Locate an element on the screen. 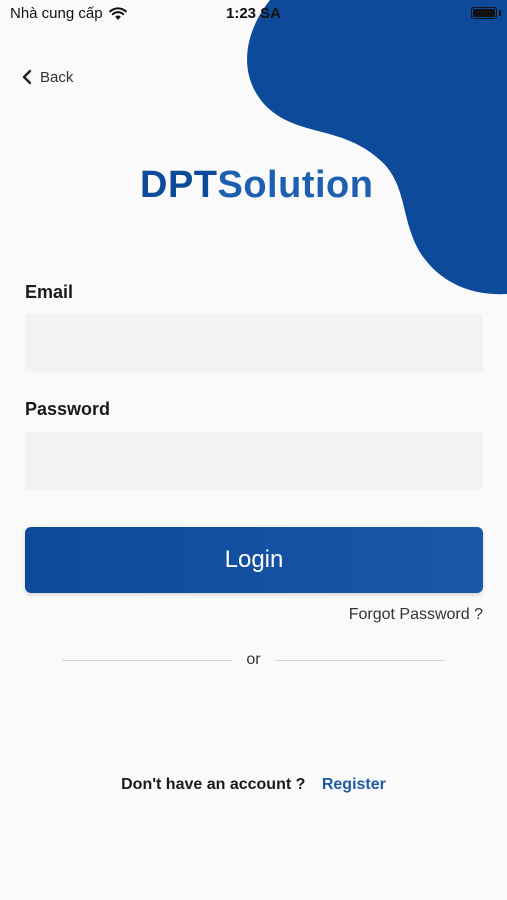 The height and width of the screenshot is (900, 507). back-button: Back is located at coordinates (47, 77).